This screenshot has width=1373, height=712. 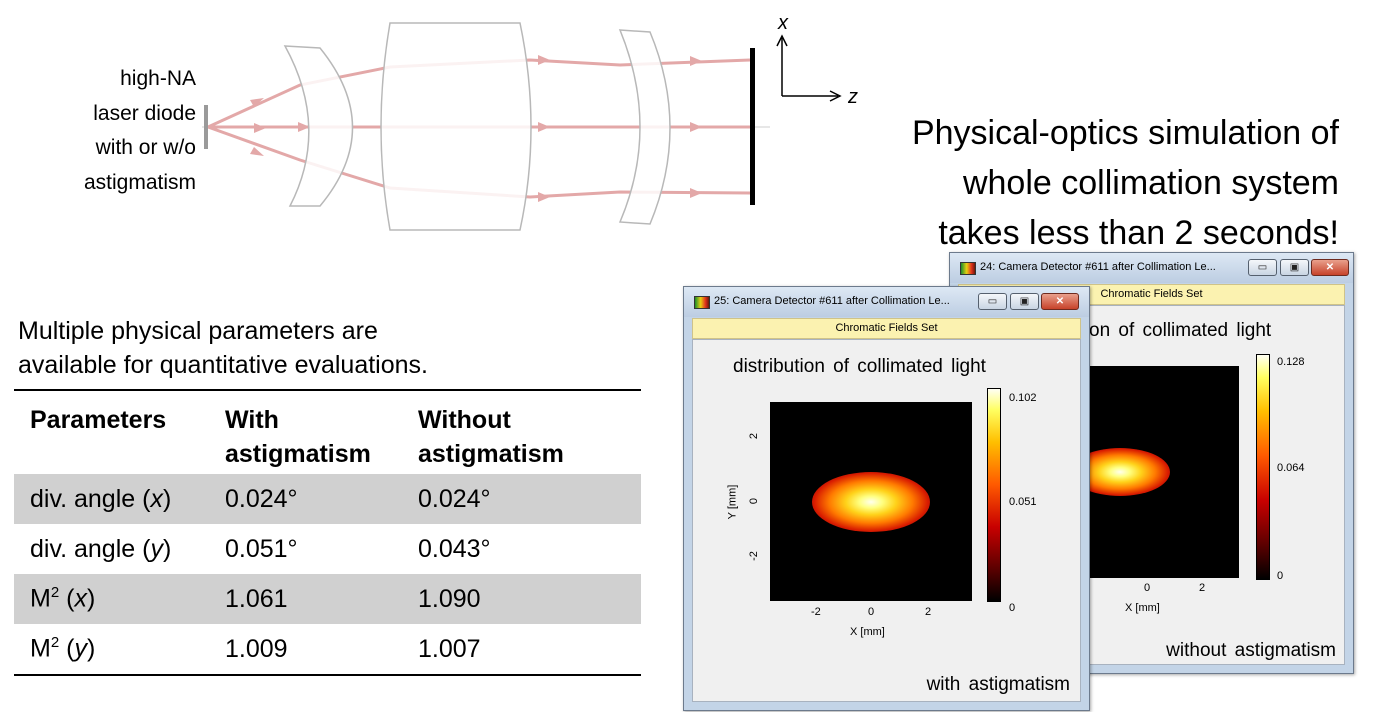 I want to click on without-cell: 1.090, so click(x=521, y=599).